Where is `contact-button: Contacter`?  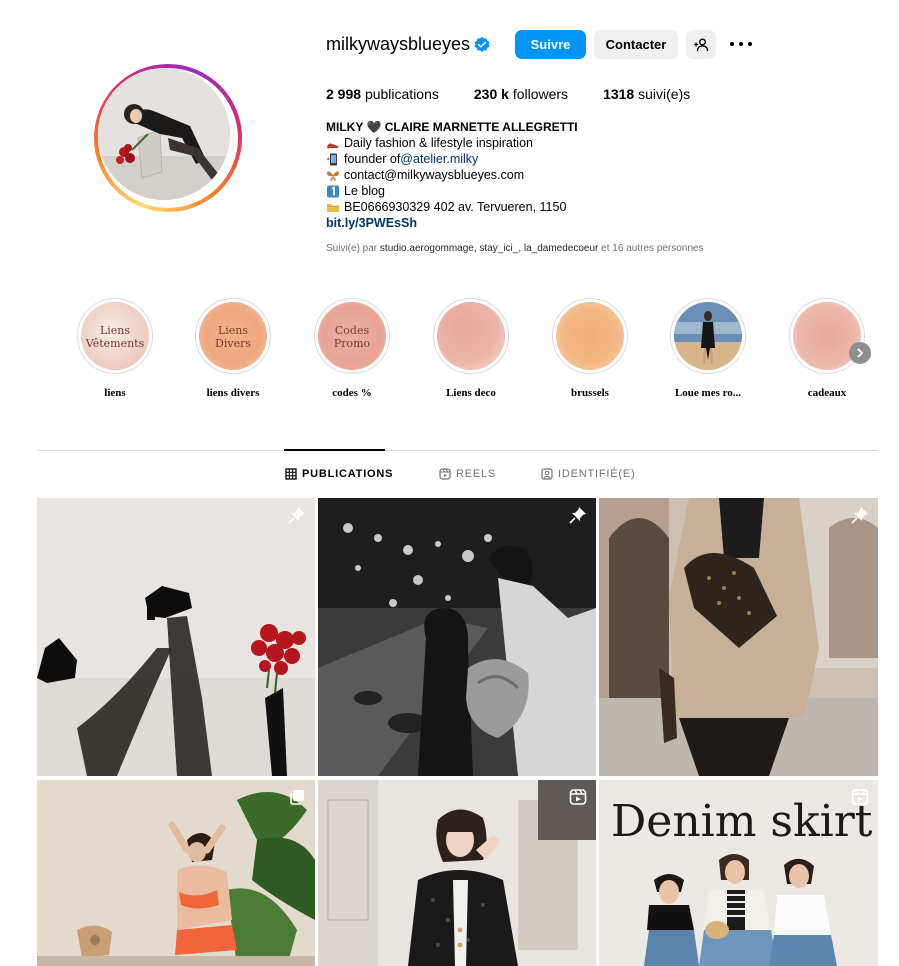
contact-button: Contacter is located at coordinates (636, 44).